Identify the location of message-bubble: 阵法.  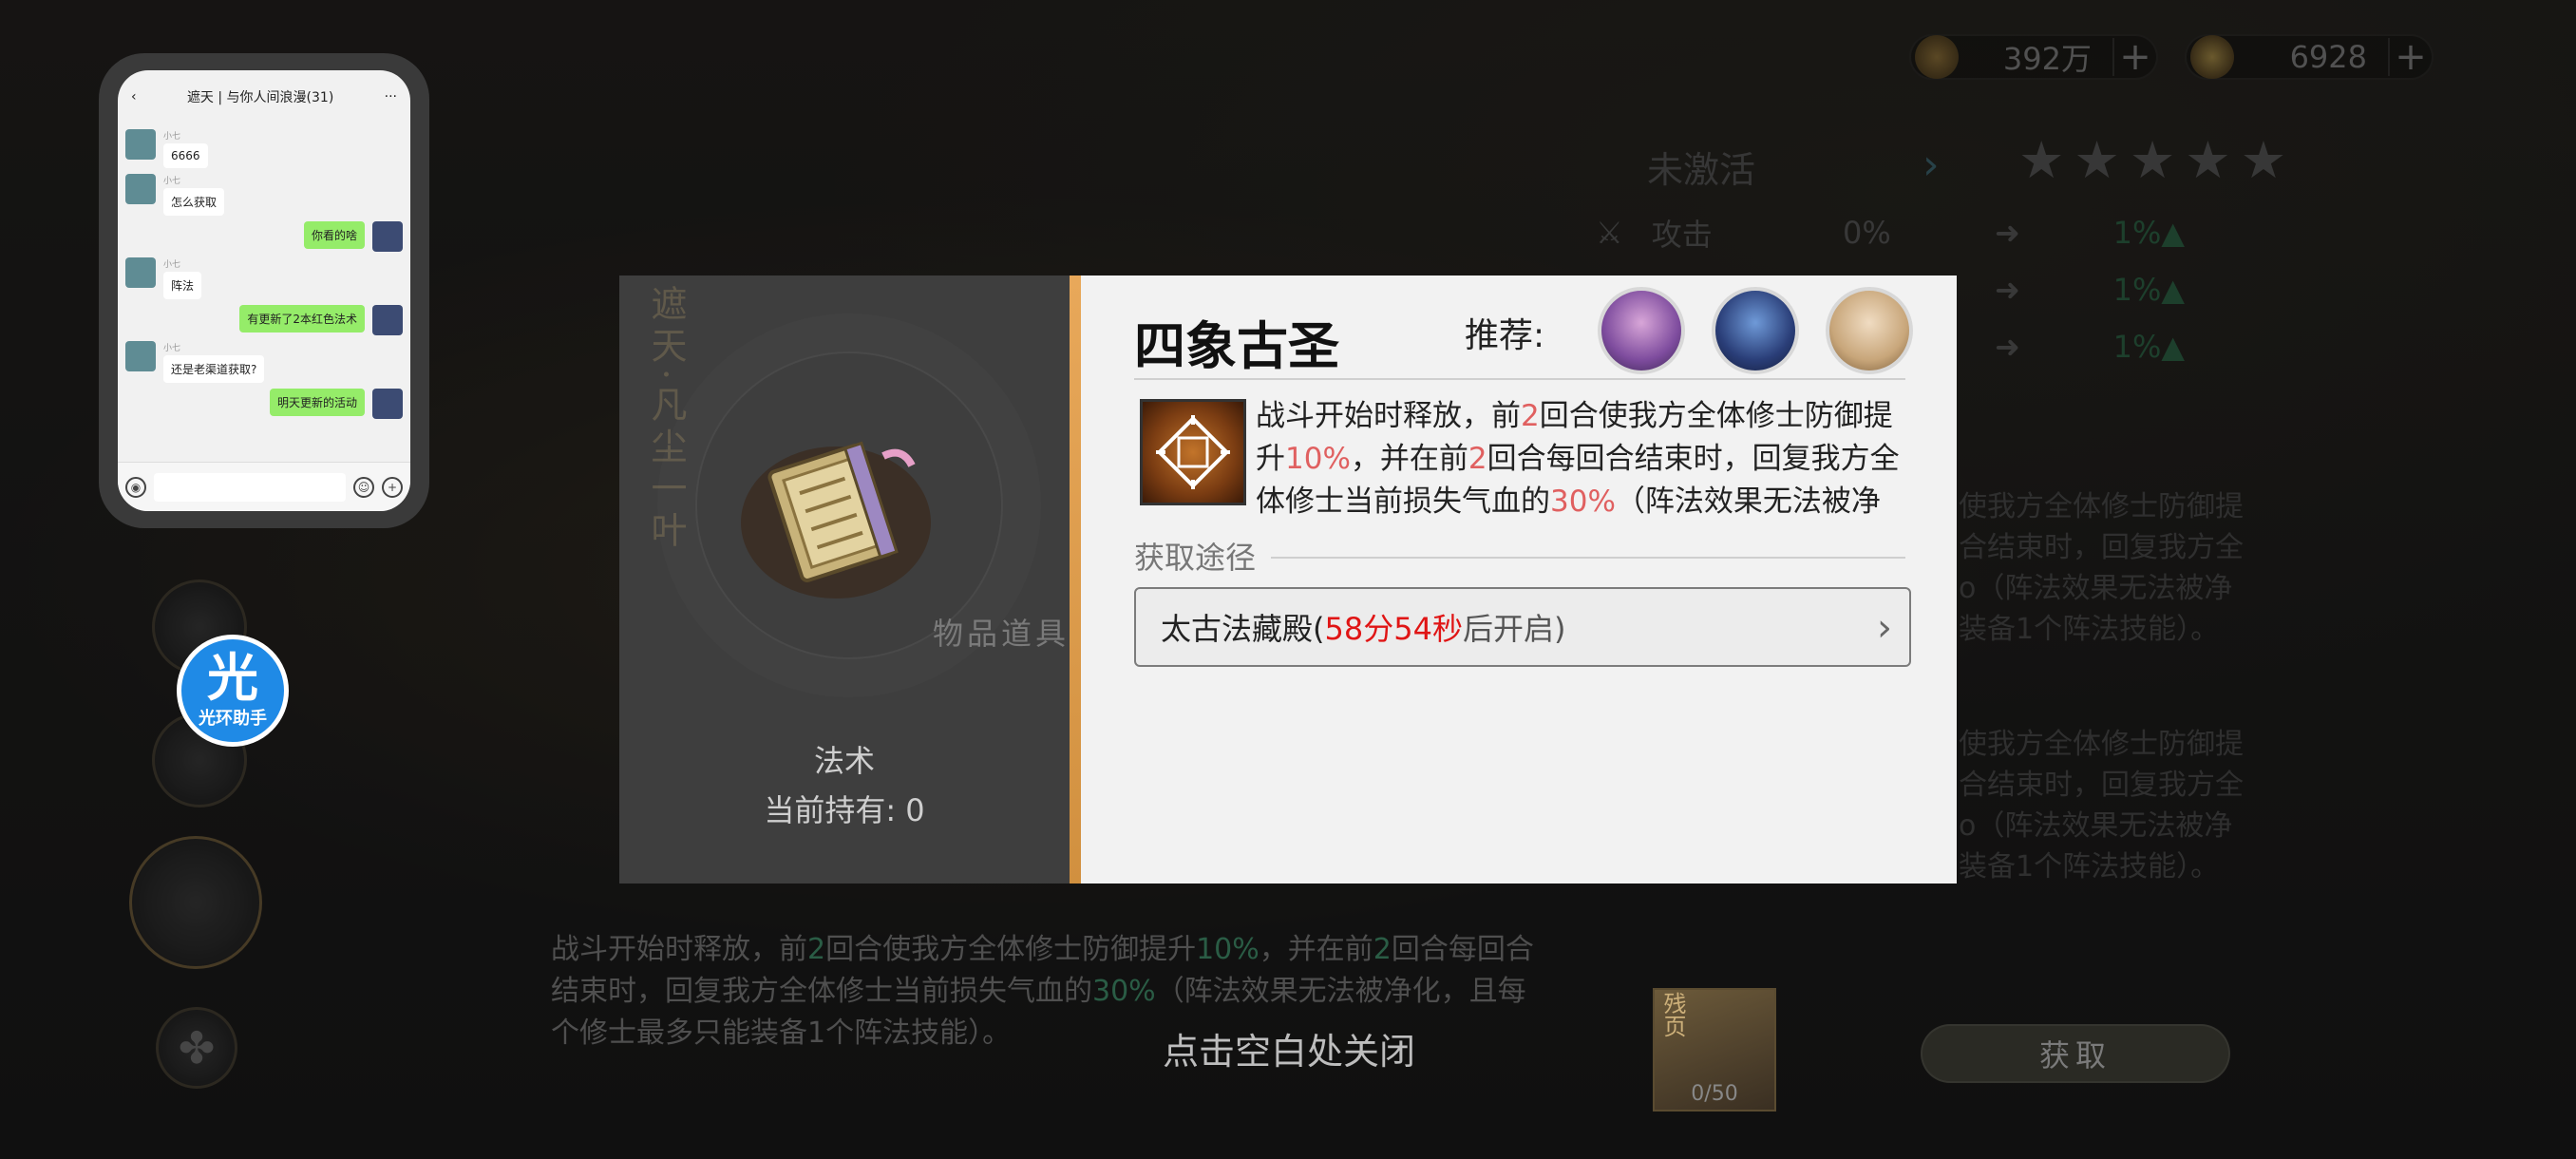
(182, 285).